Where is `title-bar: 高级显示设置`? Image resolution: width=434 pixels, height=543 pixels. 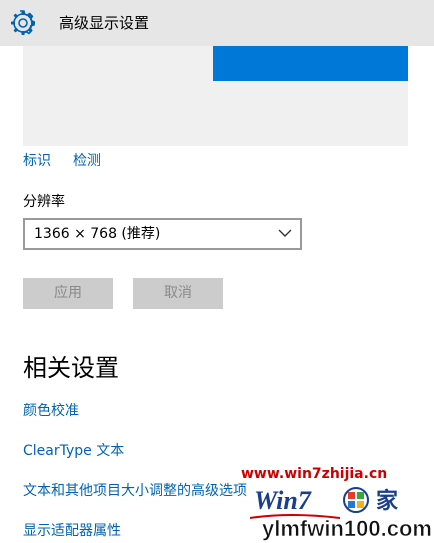
title-bar: 高级显示设置 is located at coordinates (217, 23).